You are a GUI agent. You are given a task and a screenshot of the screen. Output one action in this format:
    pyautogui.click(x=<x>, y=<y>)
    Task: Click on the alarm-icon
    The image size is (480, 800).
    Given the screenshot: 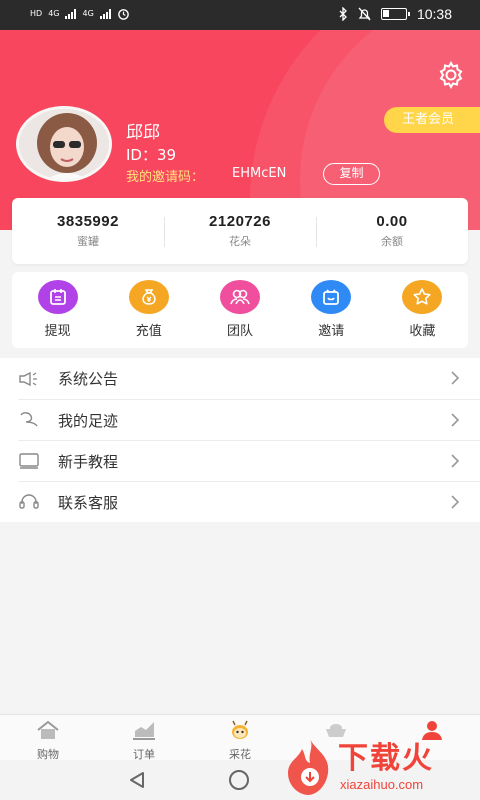 What is the action you would take?
    pyautogui.click(x=123, y=14)
    